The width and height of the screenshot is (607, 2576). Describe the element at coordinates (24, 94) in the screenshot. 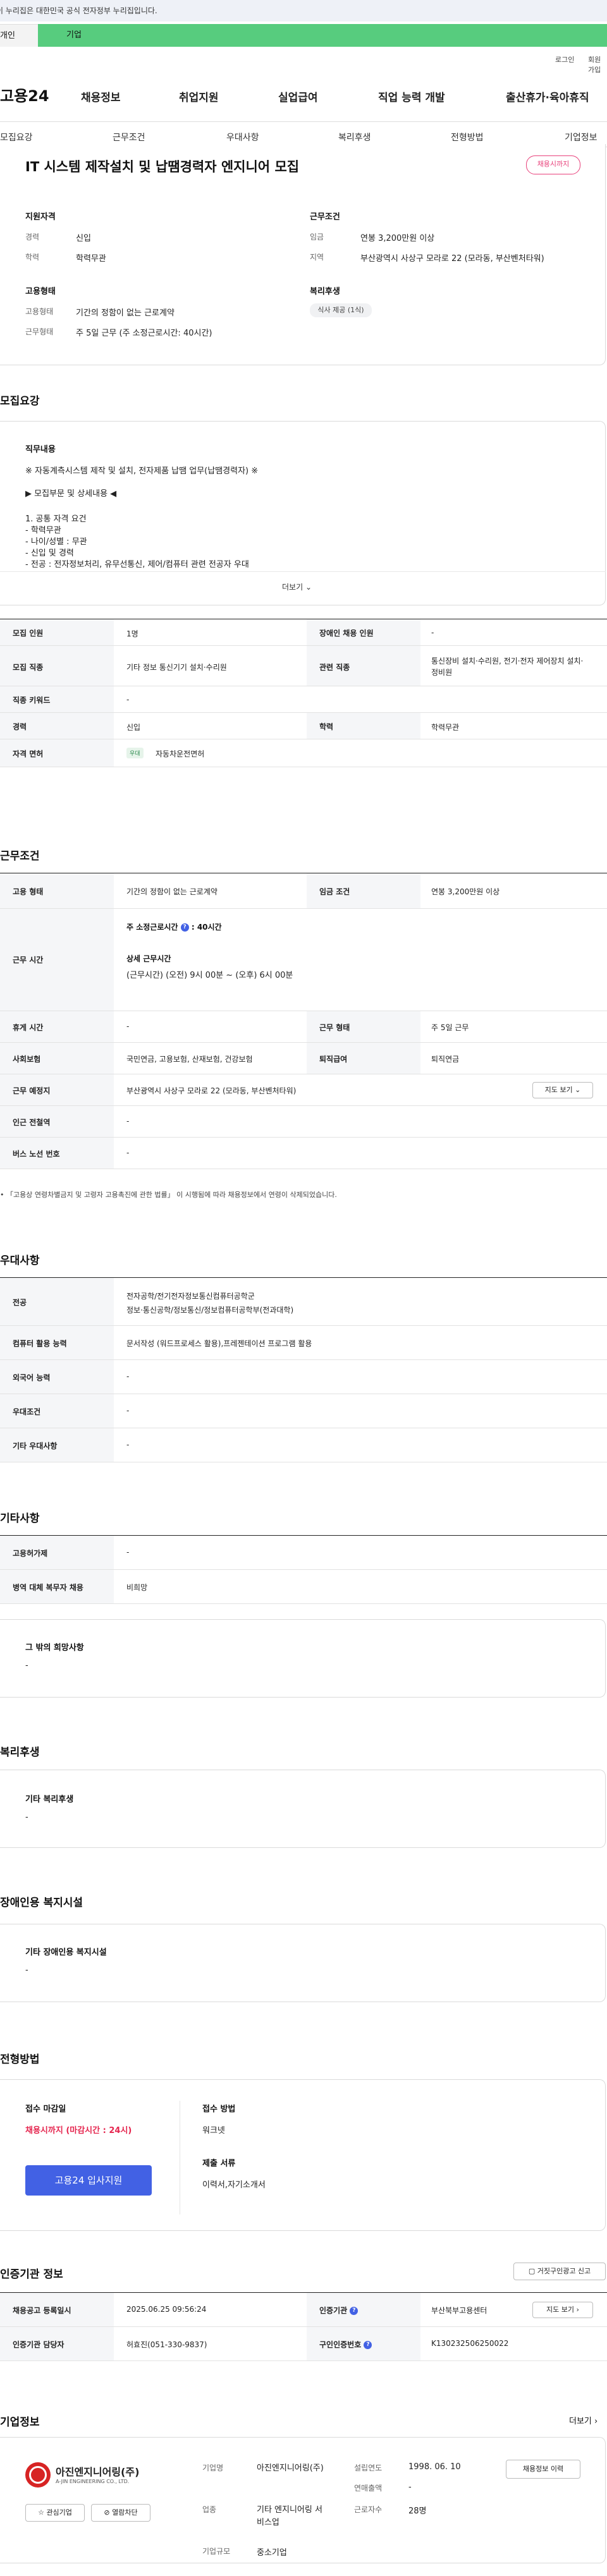

I see `site-logo: 고용24` at that location.